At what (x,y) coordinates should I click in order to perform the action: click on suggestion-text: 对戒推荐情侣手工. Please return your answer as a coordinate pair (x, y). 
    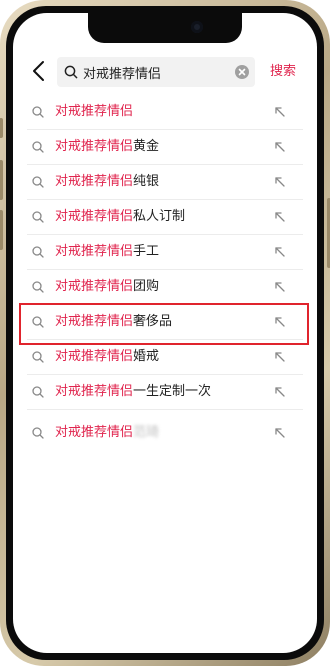
    Looking at the image, I should click on (107, 252).